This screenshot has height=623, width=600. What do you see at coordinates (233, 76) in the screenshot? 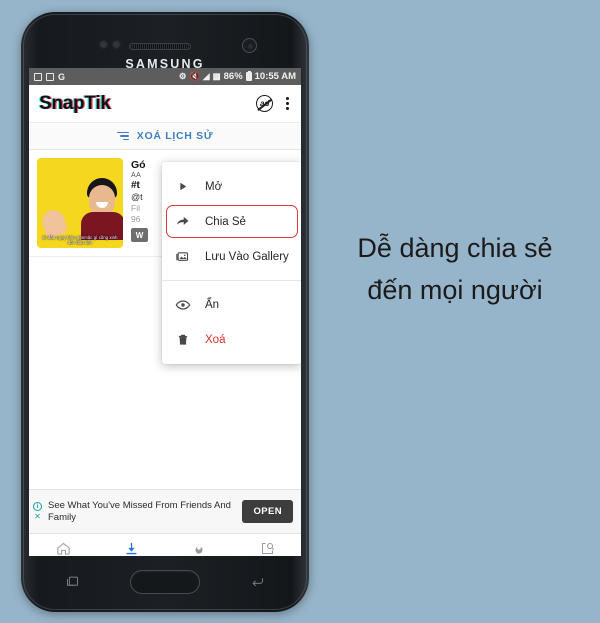
I see `battery-percent-label: 86%` at bounding box center [233, 76].